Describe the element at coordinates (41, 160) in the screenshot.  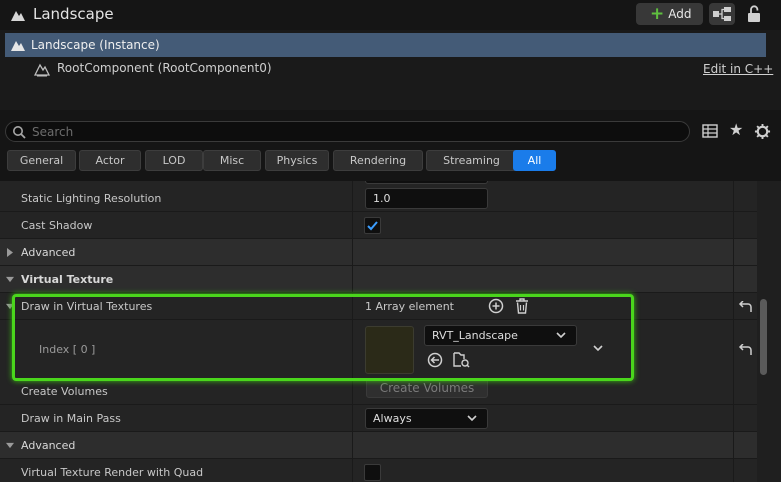
I see `filter-general: General` at that location.